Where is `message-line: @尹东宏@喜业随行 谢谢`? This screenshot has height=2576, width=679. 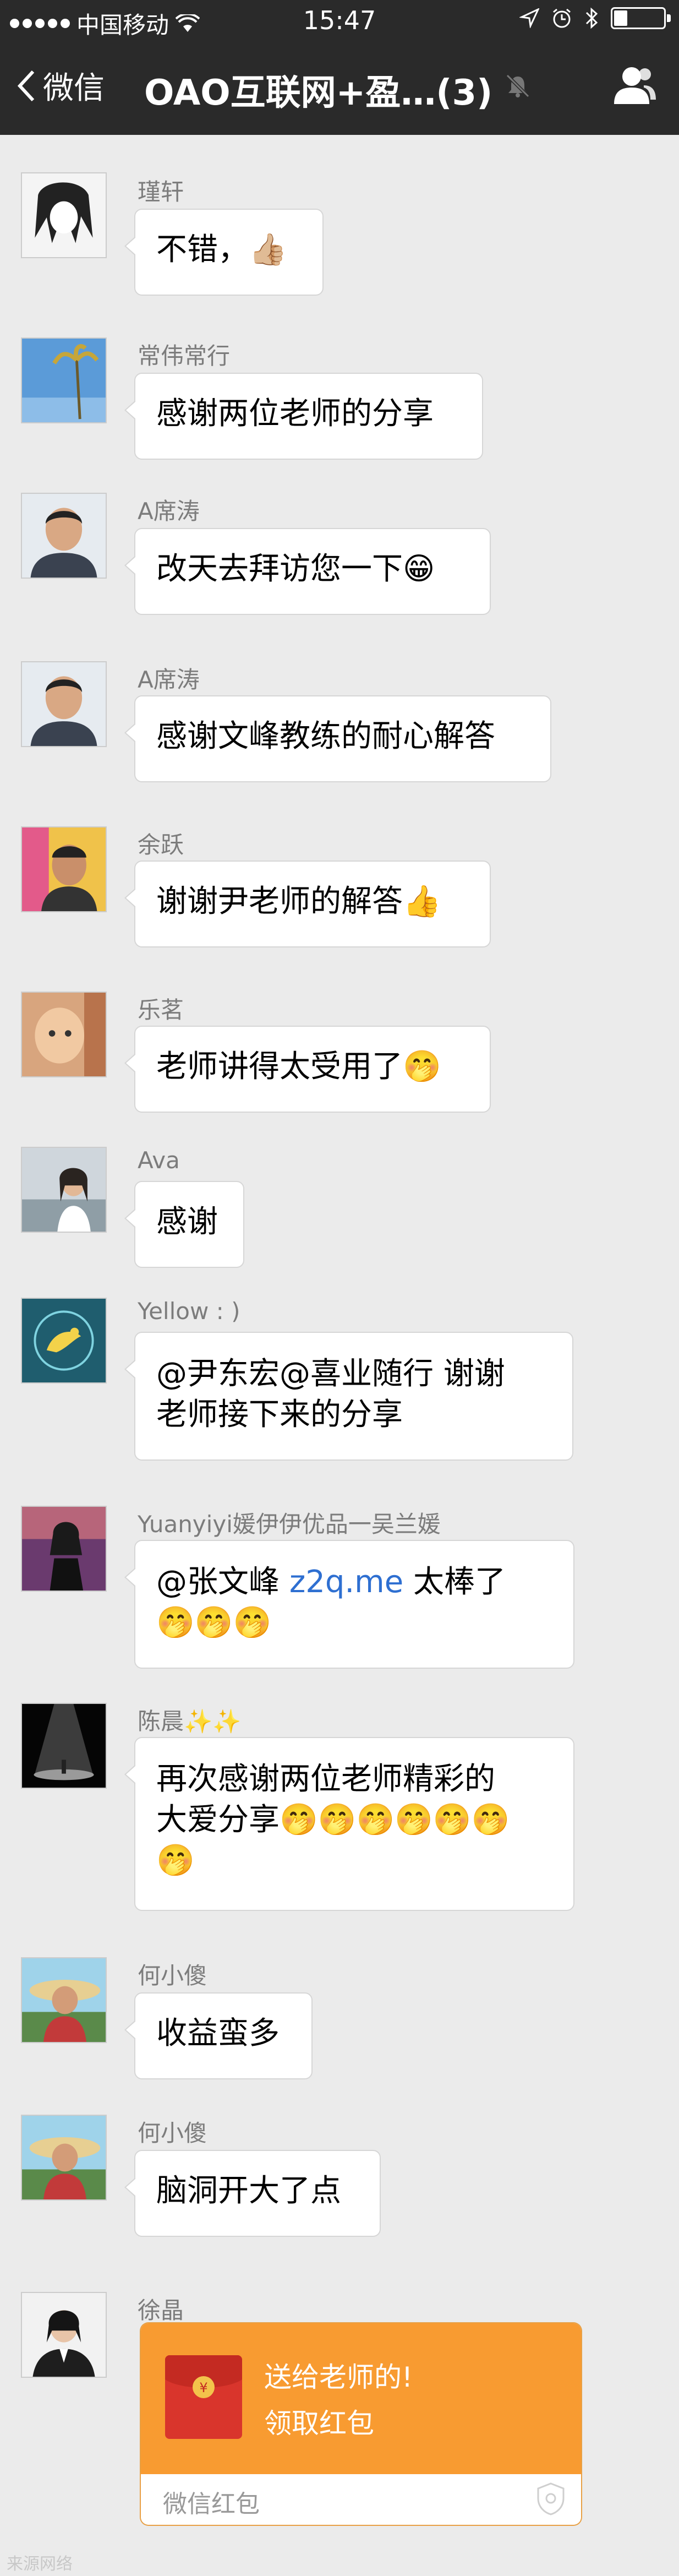 message-line: @尹东宏@喜业随行 谢谢 is located at coordinates (330, 1374).